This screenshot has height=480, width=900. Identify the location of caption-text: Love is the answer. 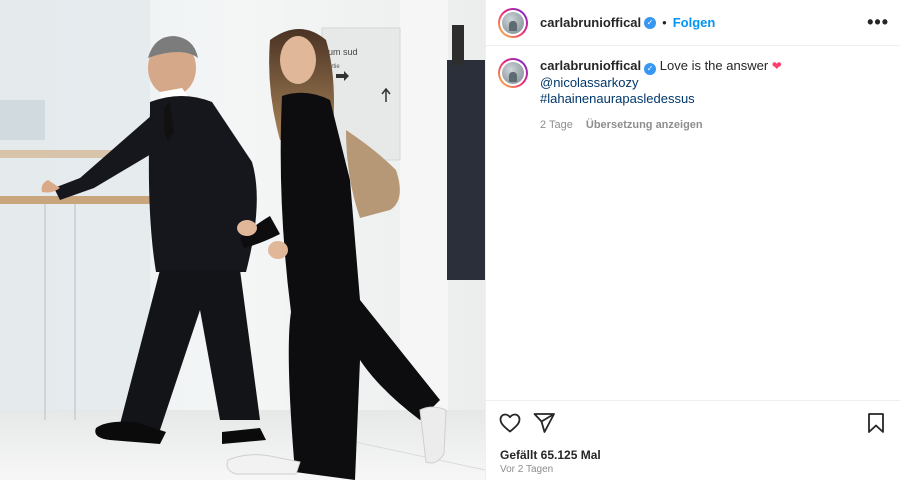
(714, 65).